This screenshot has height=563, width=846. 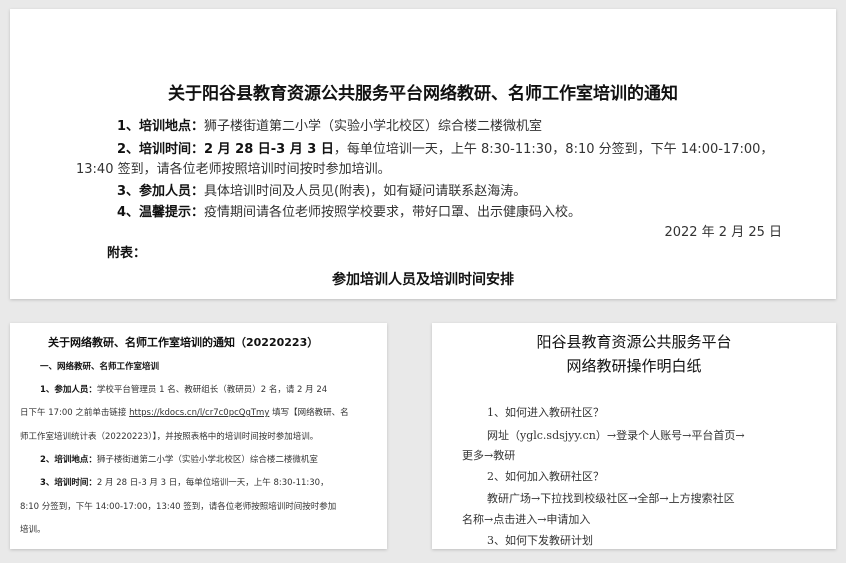 What do you see at coordinates (33, 530) in the screenshot?
I see `small-p3-line3: 培训。` at bounding box center [33, 530].